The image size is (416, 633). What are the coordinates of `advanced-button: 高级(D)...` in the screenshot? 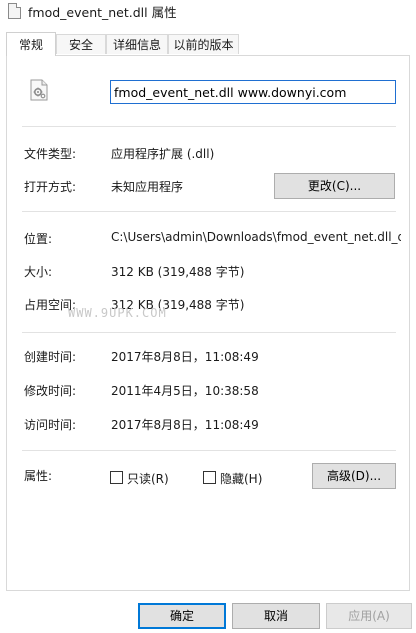 It's located at (354, 476).